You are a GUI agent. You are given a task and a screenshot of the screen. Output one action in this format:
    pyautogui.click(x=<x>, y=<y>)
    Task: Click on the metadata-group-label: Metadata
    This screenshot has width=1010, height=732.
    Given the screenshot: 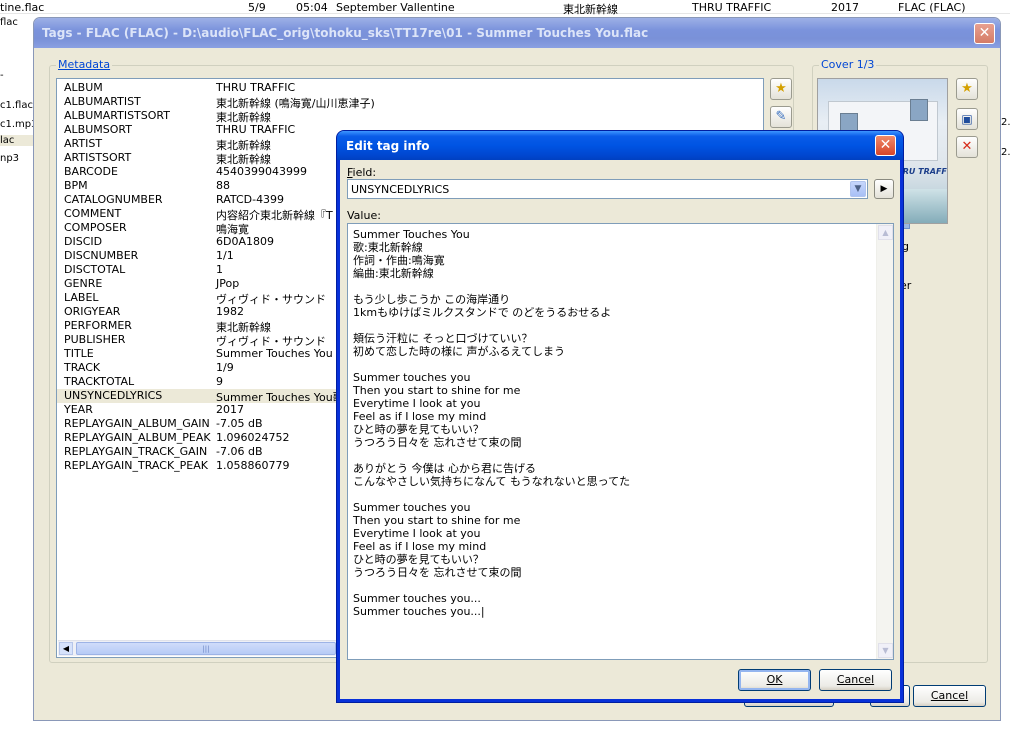 What is the action you would take?
    pyautogui.click(x=84, y=64)
    